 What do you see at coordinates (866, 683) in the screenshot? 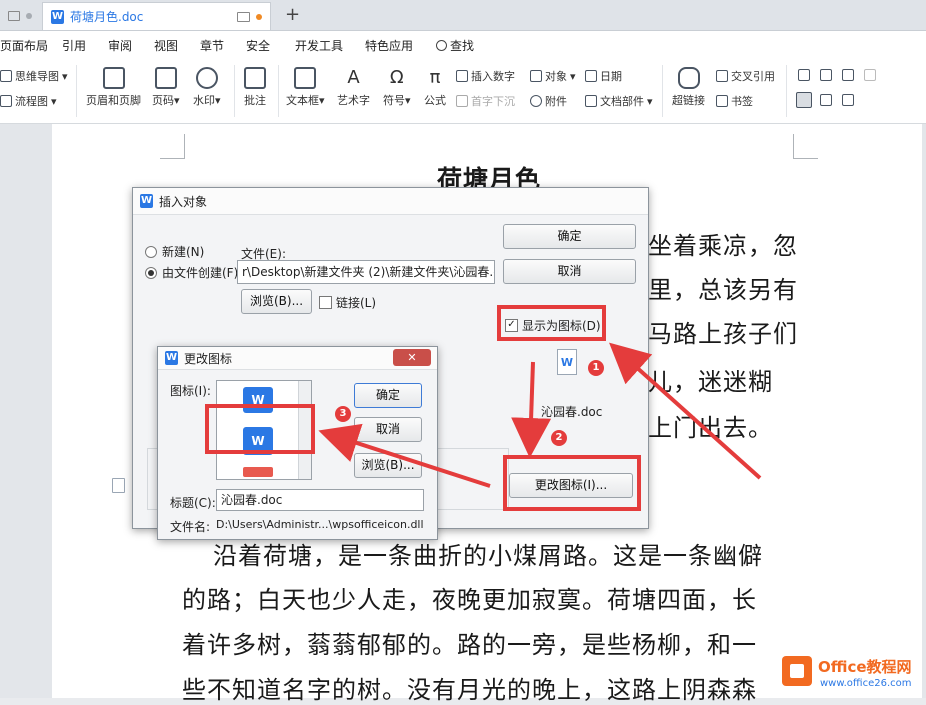
I see `logo-sub-text: www.office26.com` at bounding box center [866, 683].